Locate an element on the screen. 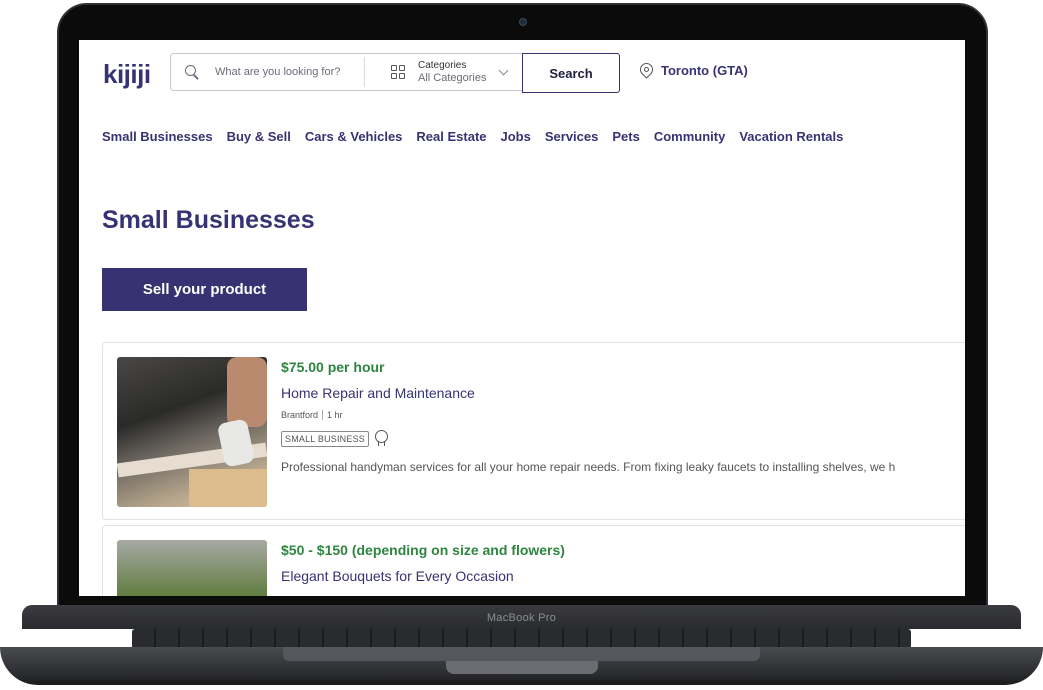 The width and height of the screenshot is (1043, 690). nav-item-jobs: Jobs is located at coordinates (516, 136).